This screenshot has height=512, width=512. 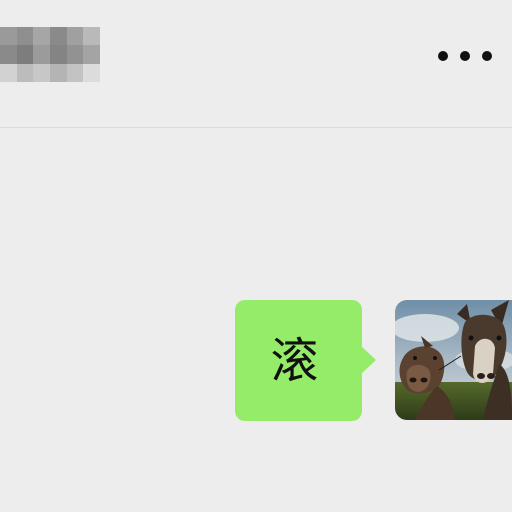 I want to click on more-options-button, so click(x=465, y=56).